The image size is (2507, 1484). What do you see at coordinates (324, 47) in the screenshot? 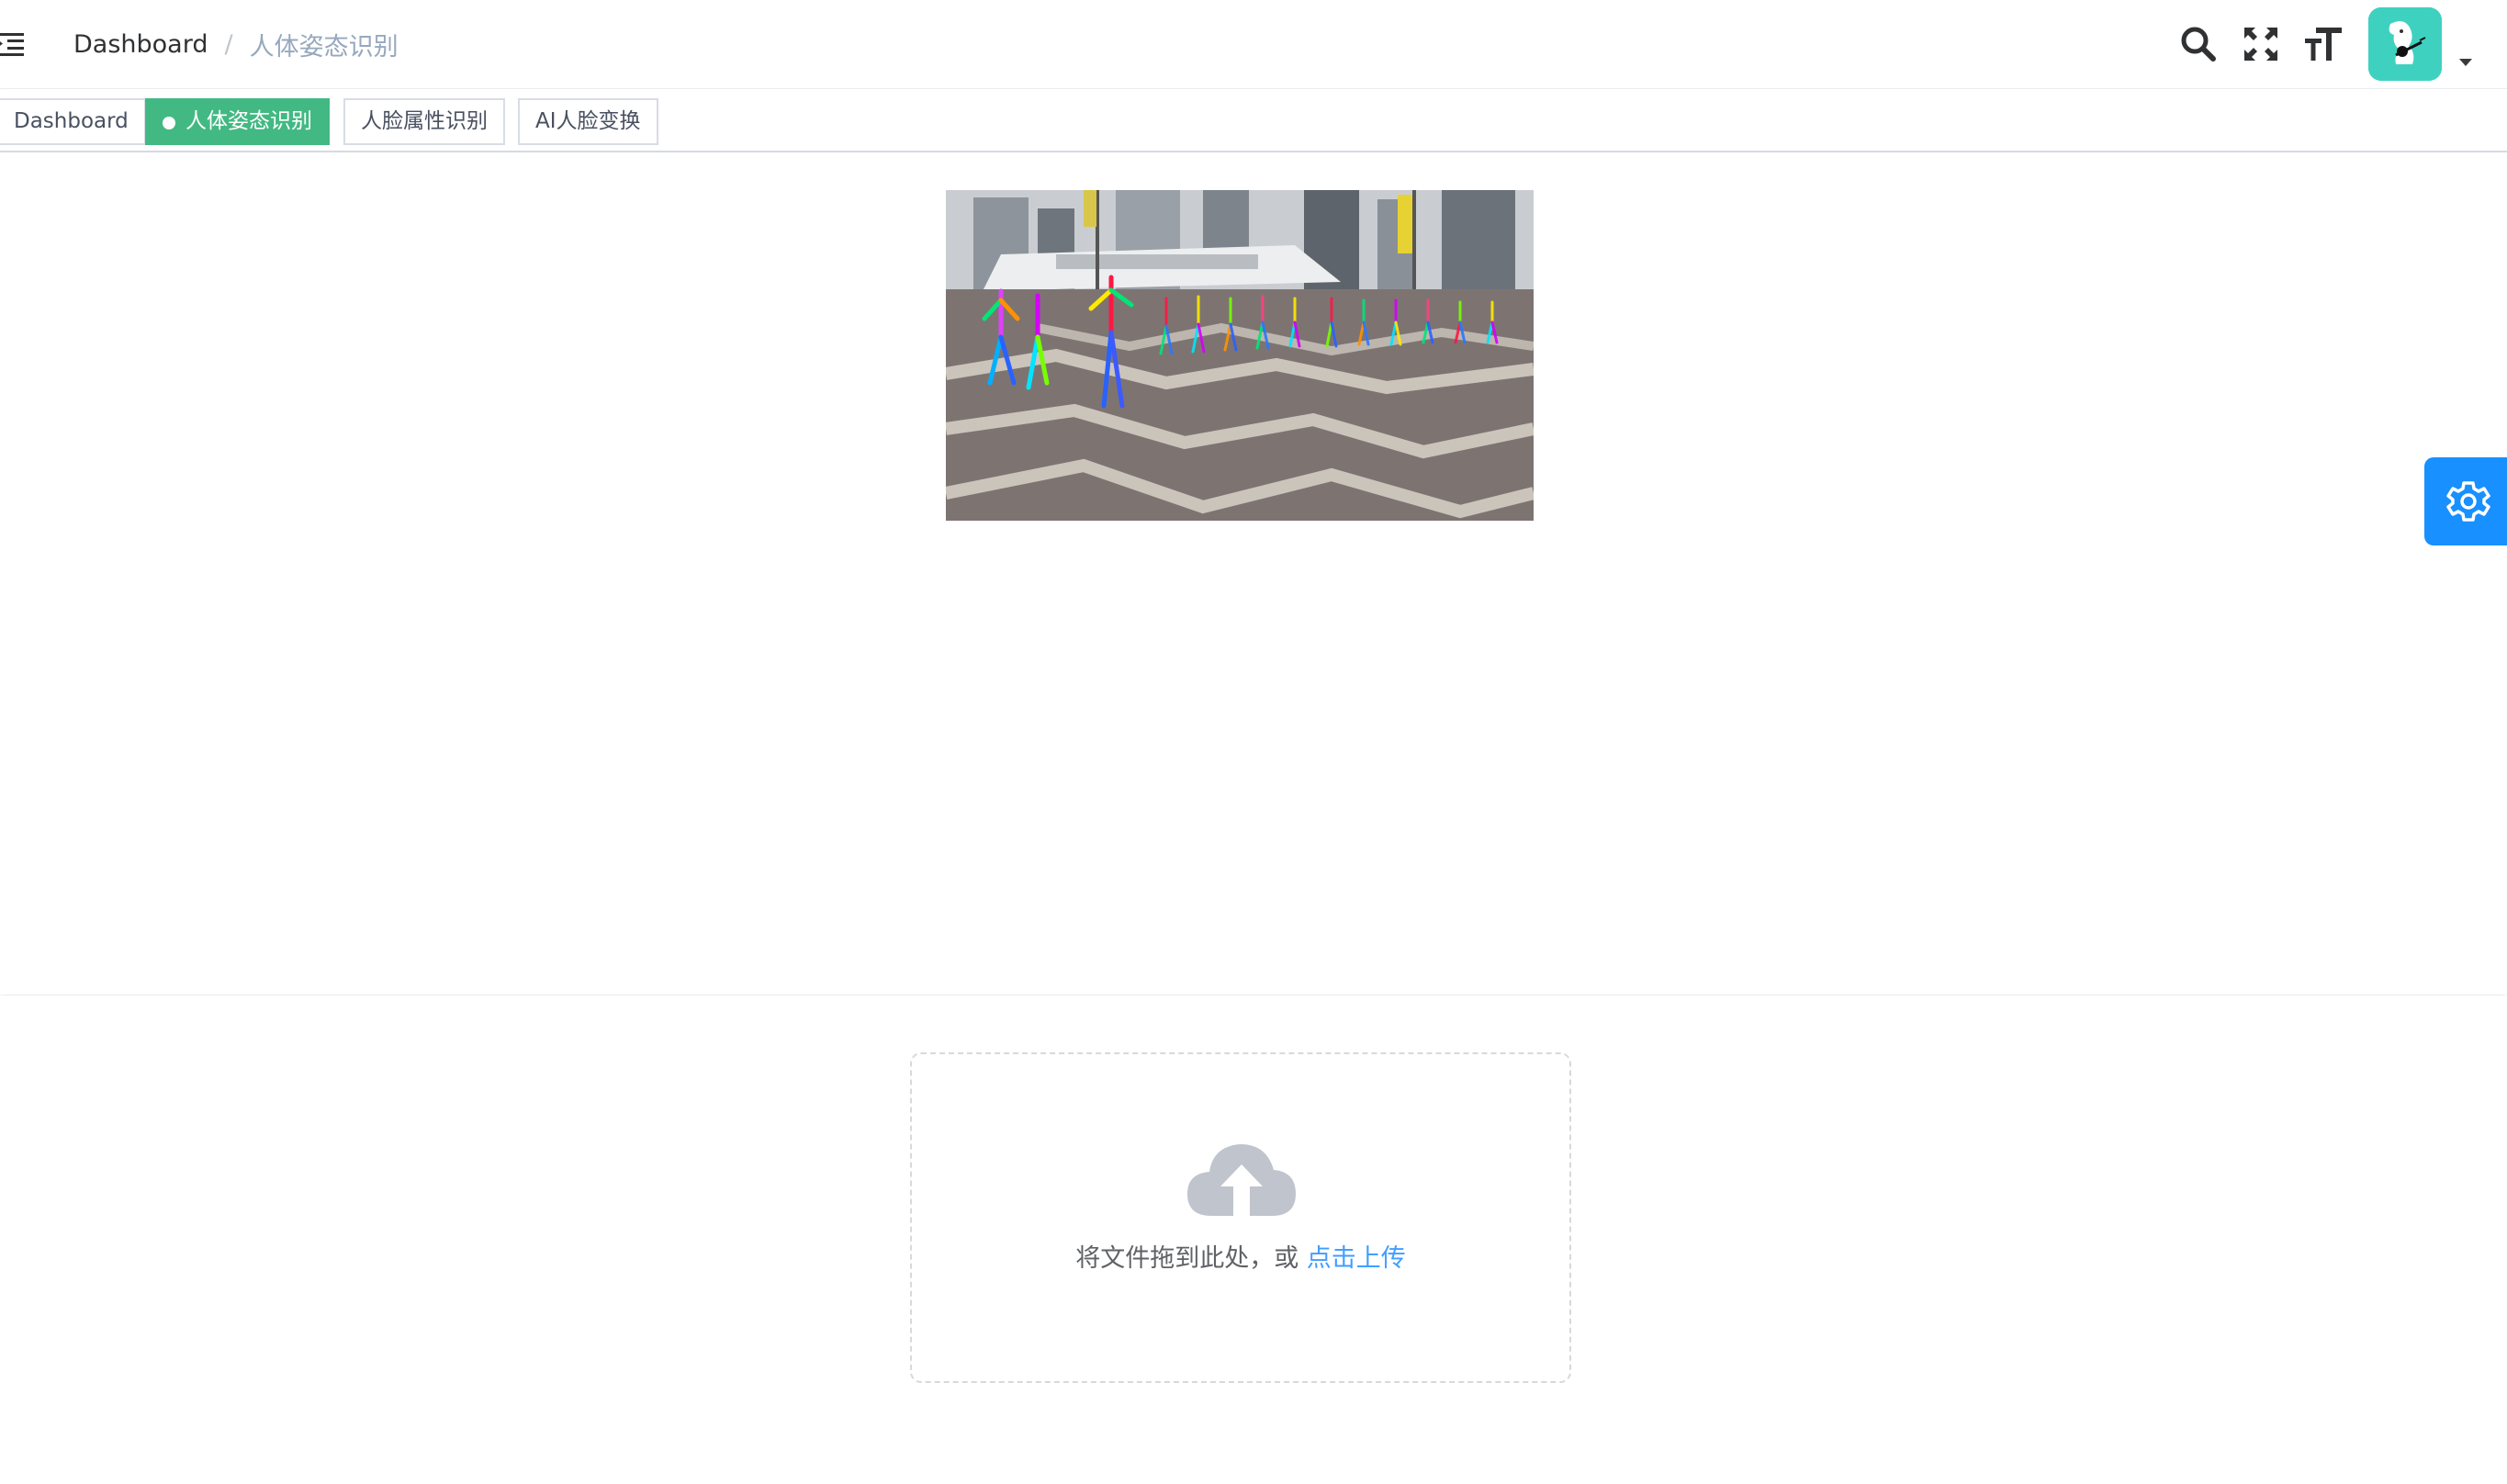
I see `breadcrumb-current: 人体姿态识别` at bounding box center [324, 47].